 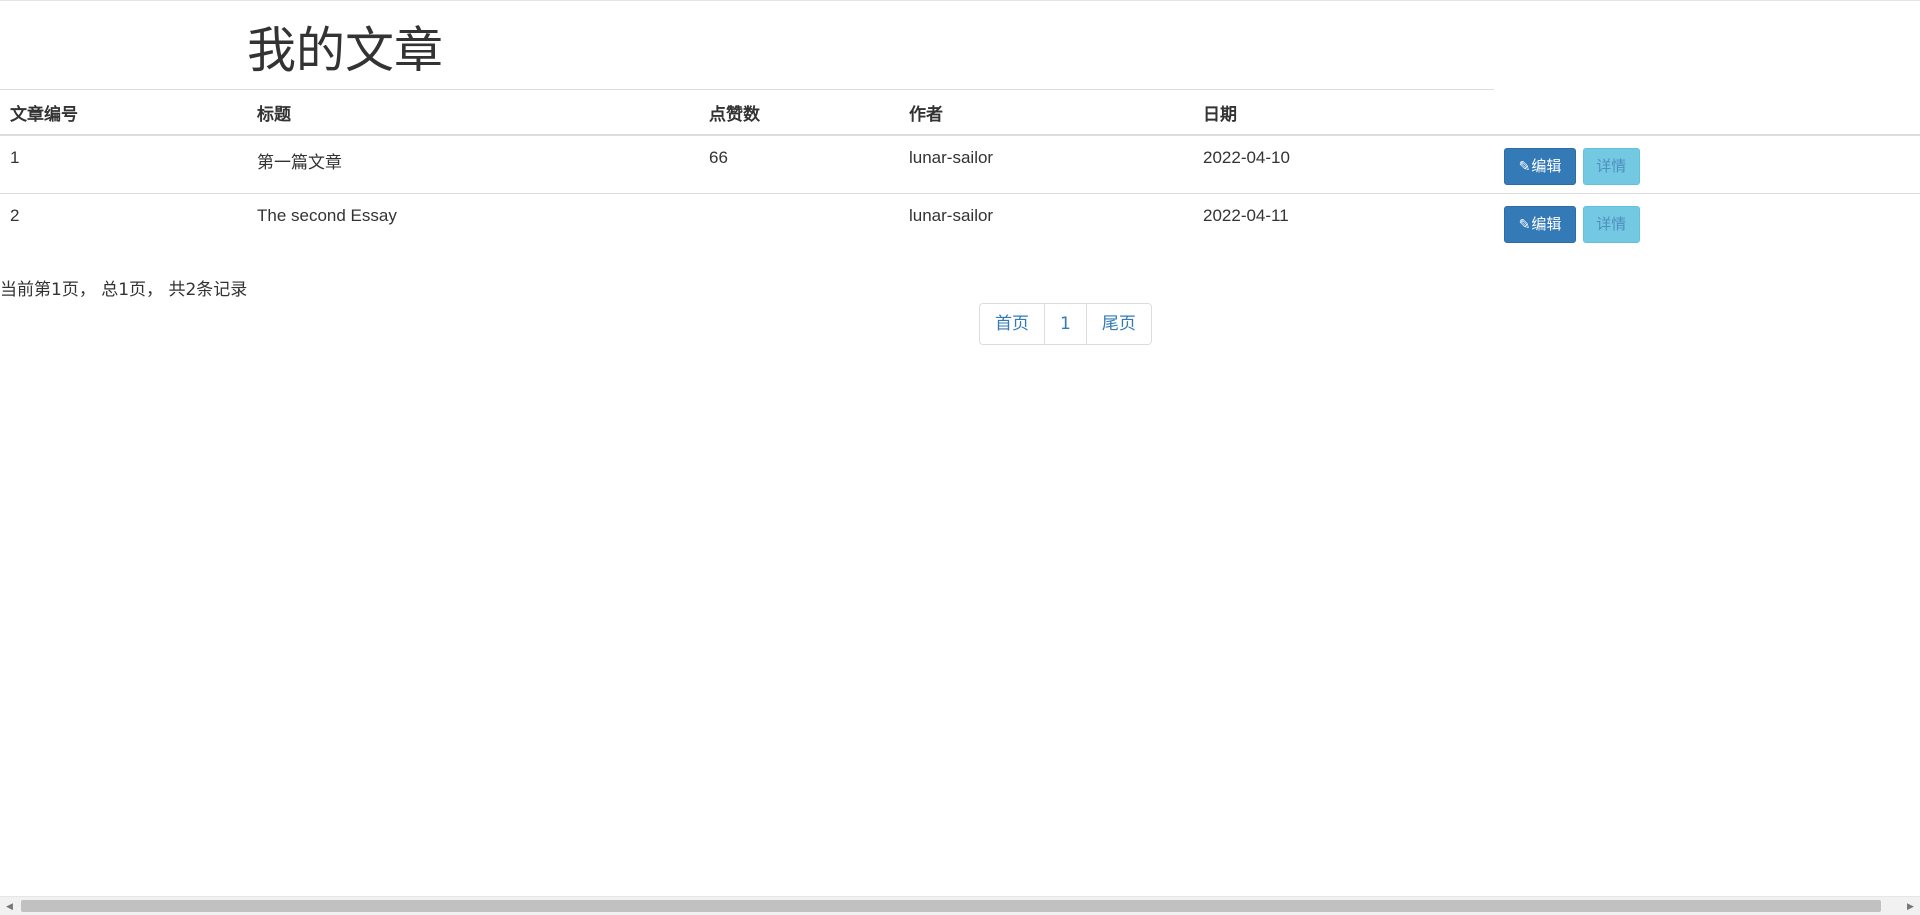 What do you see at coordinates (473, 113) in the screenshot?
I see `header-title: 标题` at bounding box center [473, 113].